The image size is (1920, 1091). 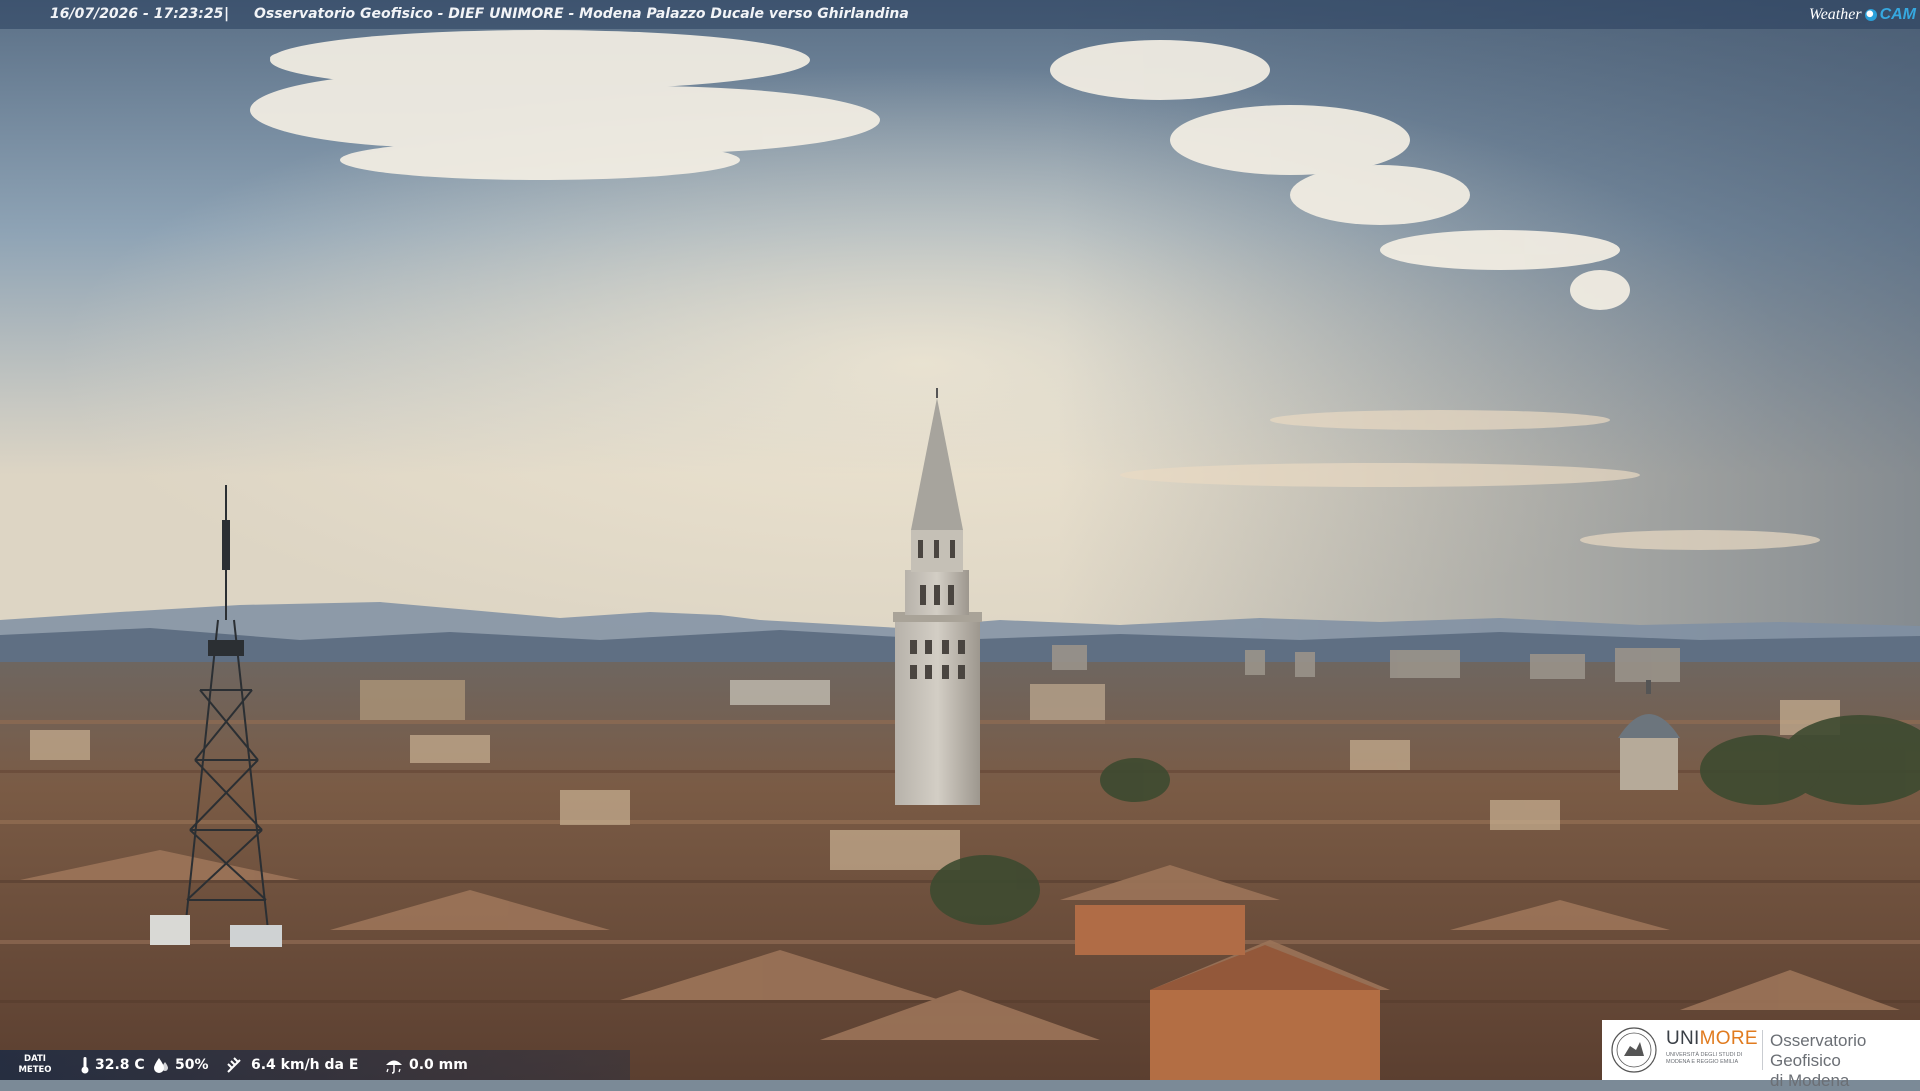 What do you see at coordinates (394, 1067) in the screenshot?
I see `rain-icon` at bounding box center [394, 1067].